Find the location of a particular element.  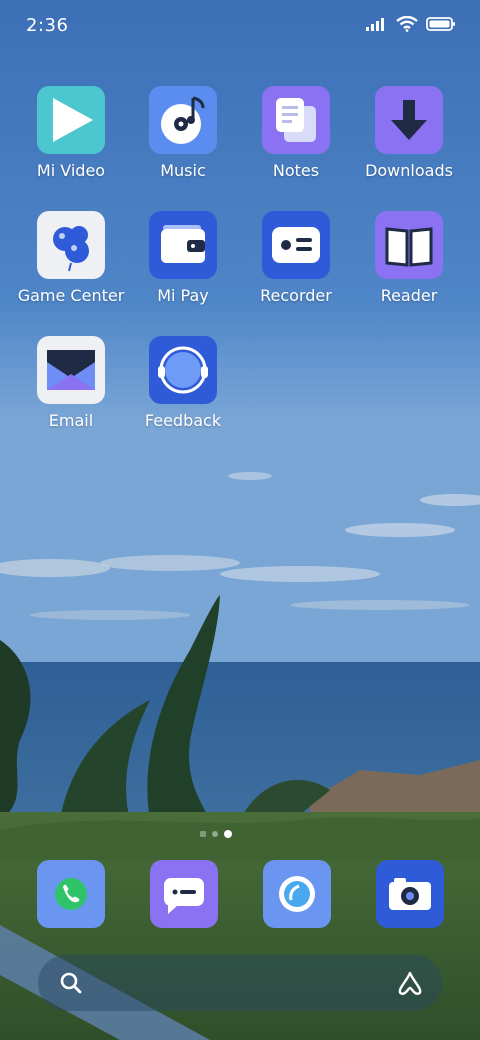

phone-icon is located at coordinates (71, 894).